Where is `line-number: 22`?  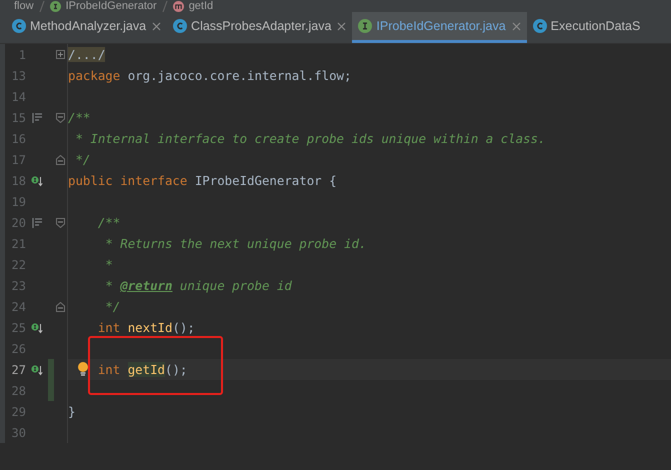
line-number: 22 is located at coordinates (18, 265).